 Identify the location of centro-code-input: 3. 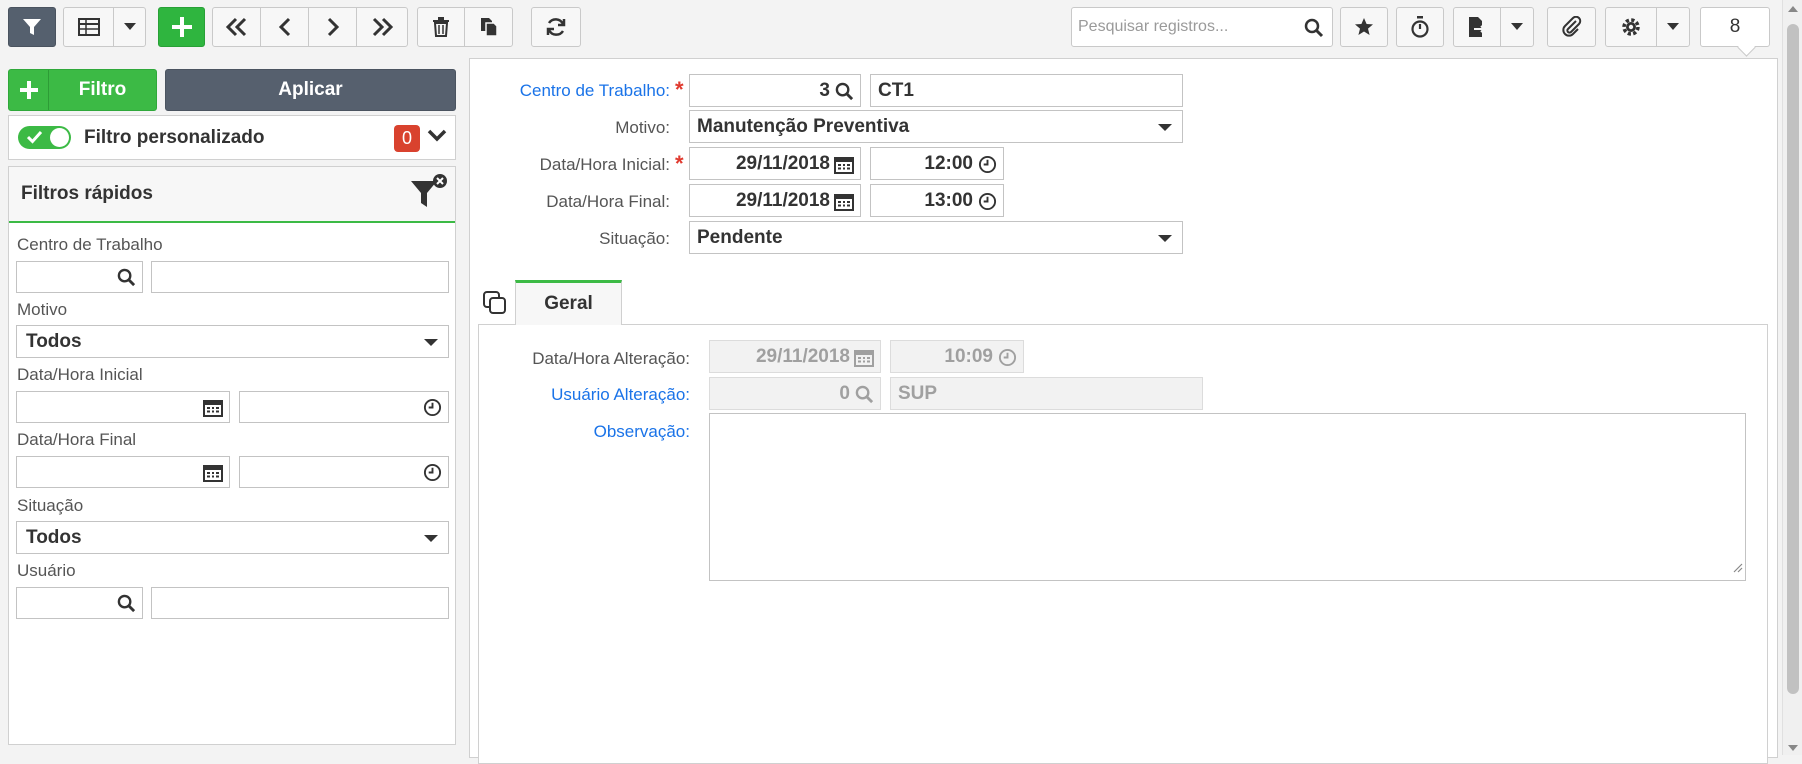
(775, 90).